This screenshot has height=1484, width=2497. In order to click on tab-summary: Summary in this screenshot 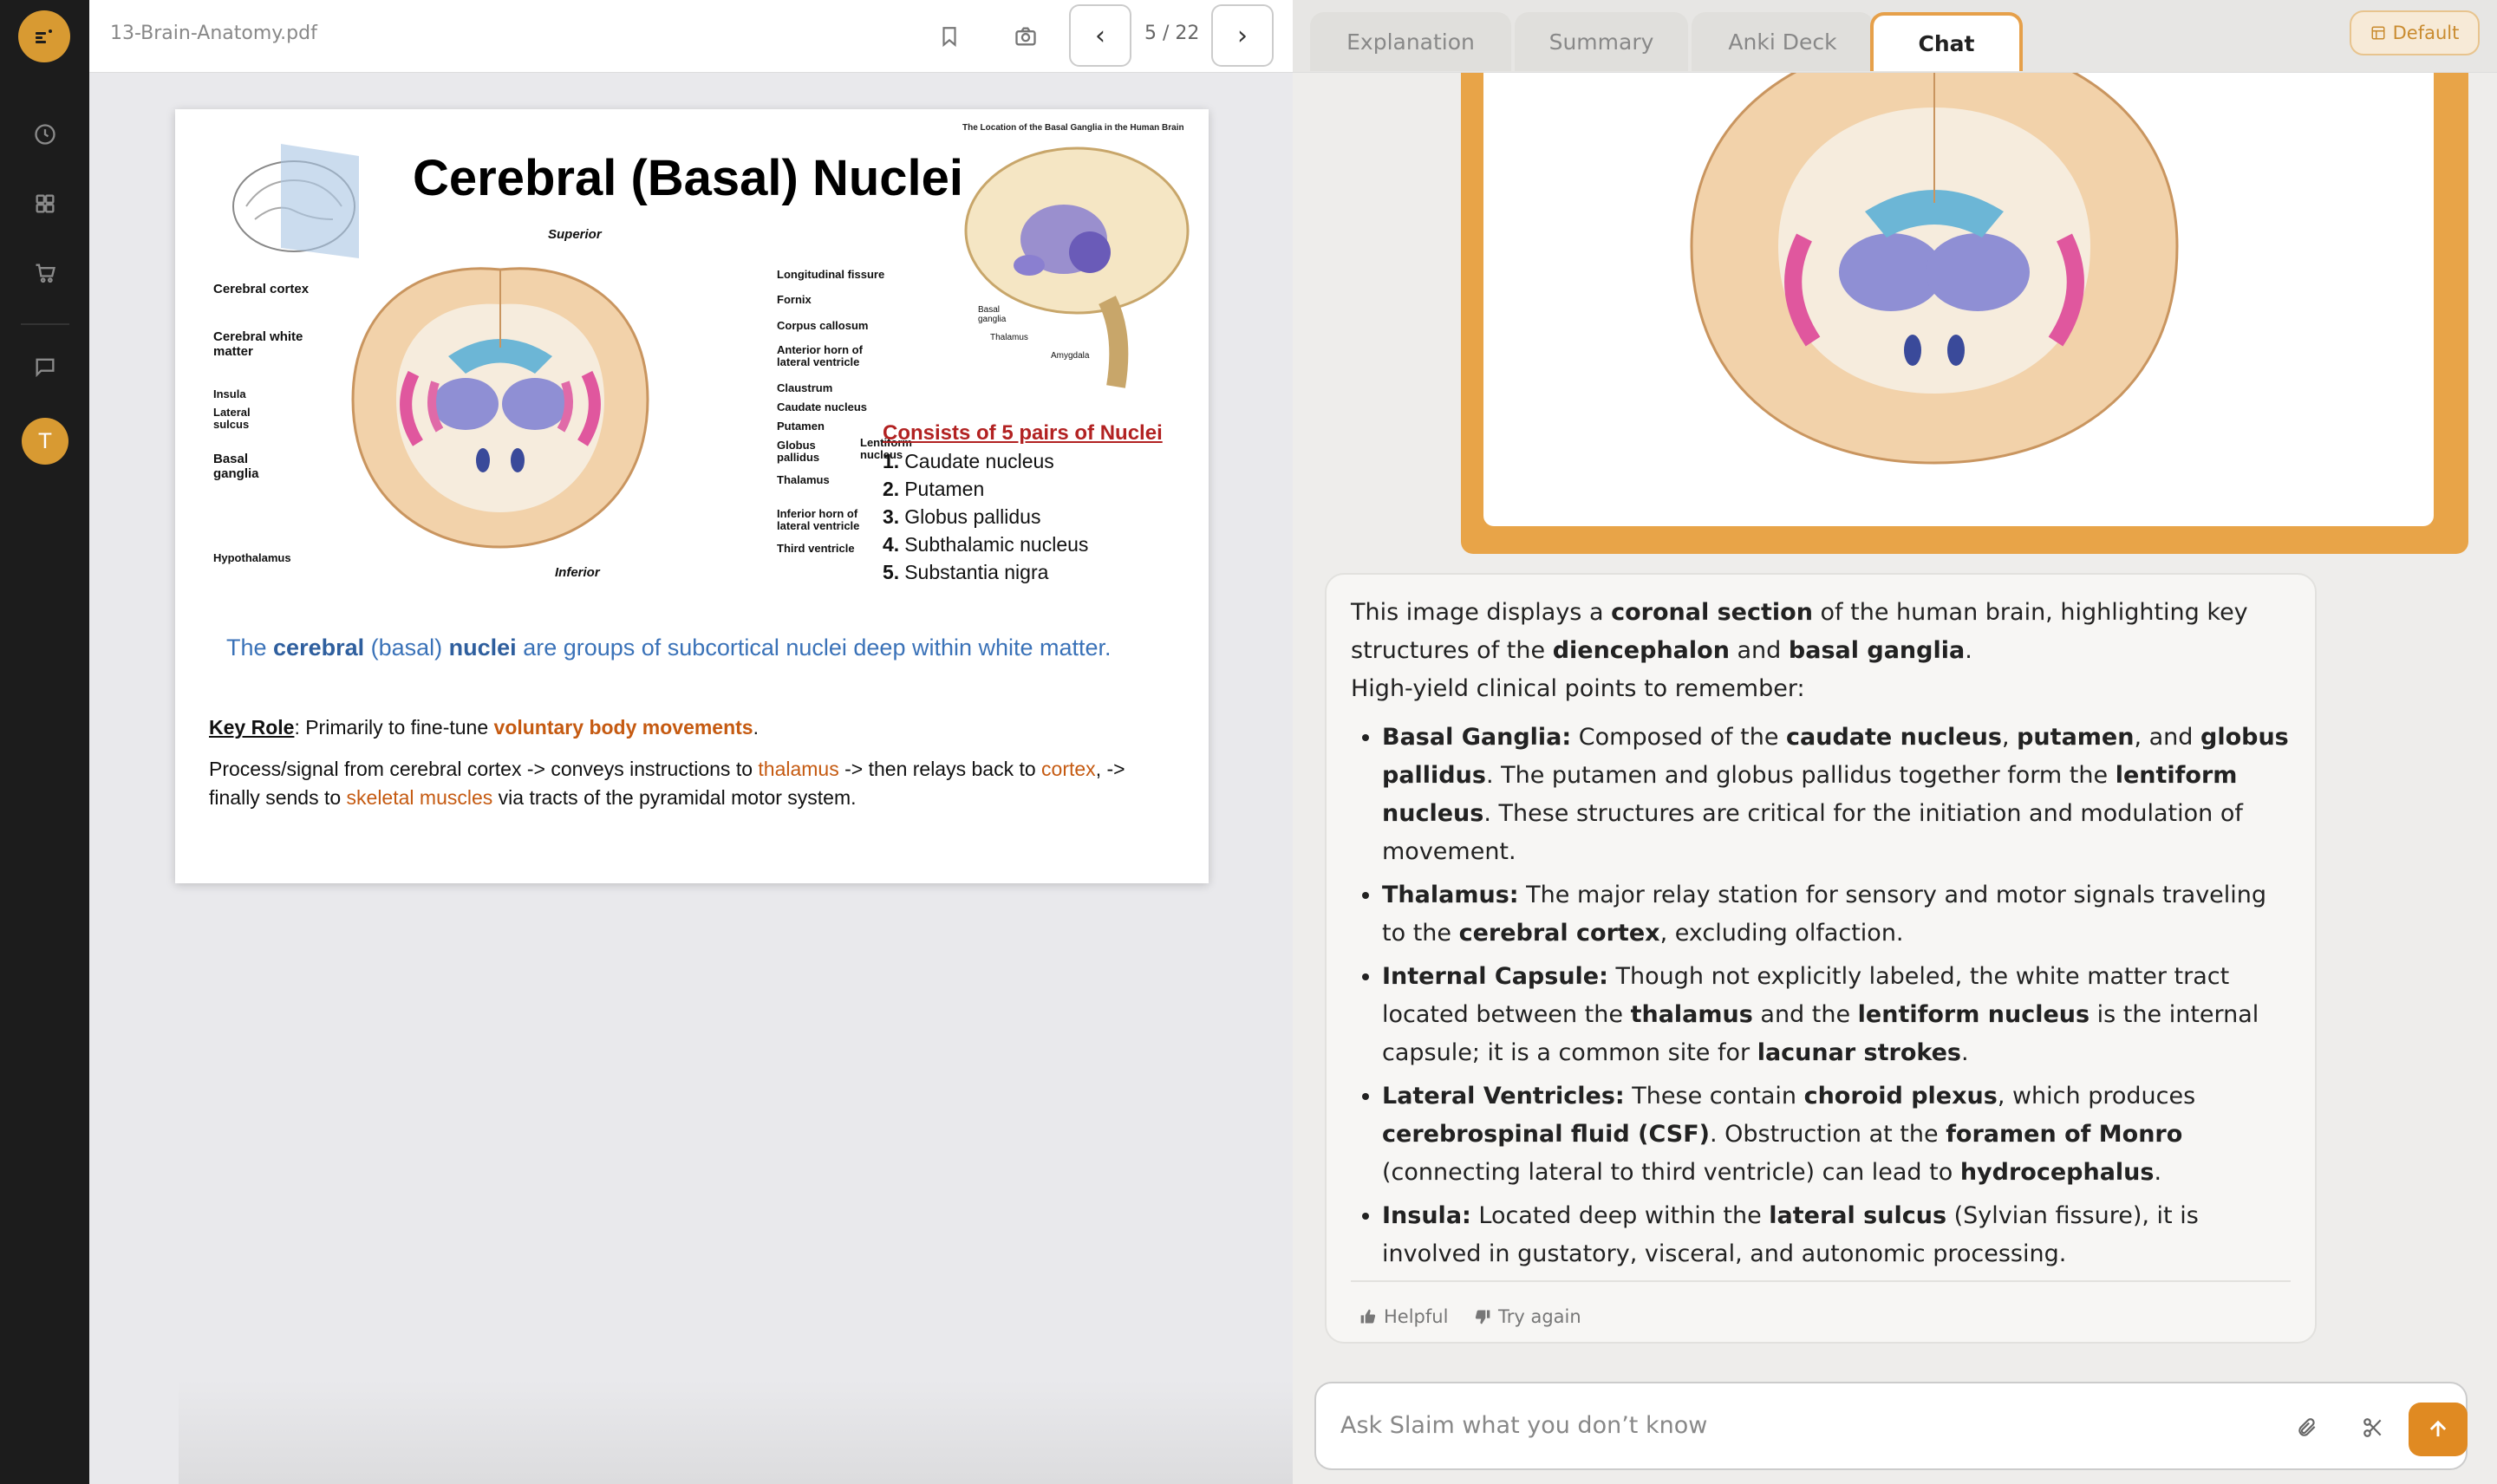, I will do `click(1601, 41)`.